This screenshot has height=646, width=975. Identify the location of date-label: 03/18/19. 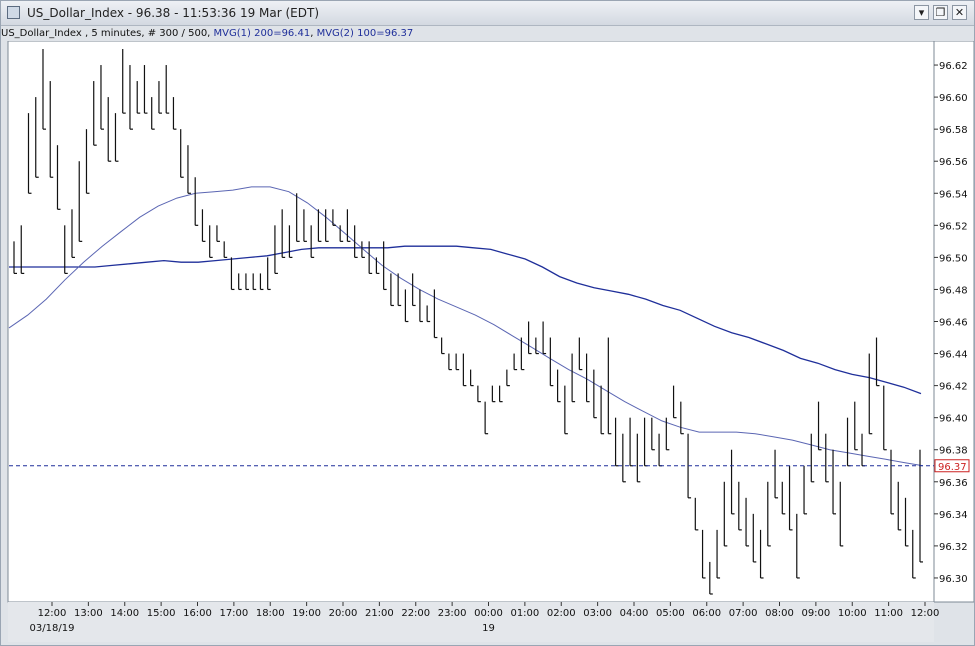
(52, 628).